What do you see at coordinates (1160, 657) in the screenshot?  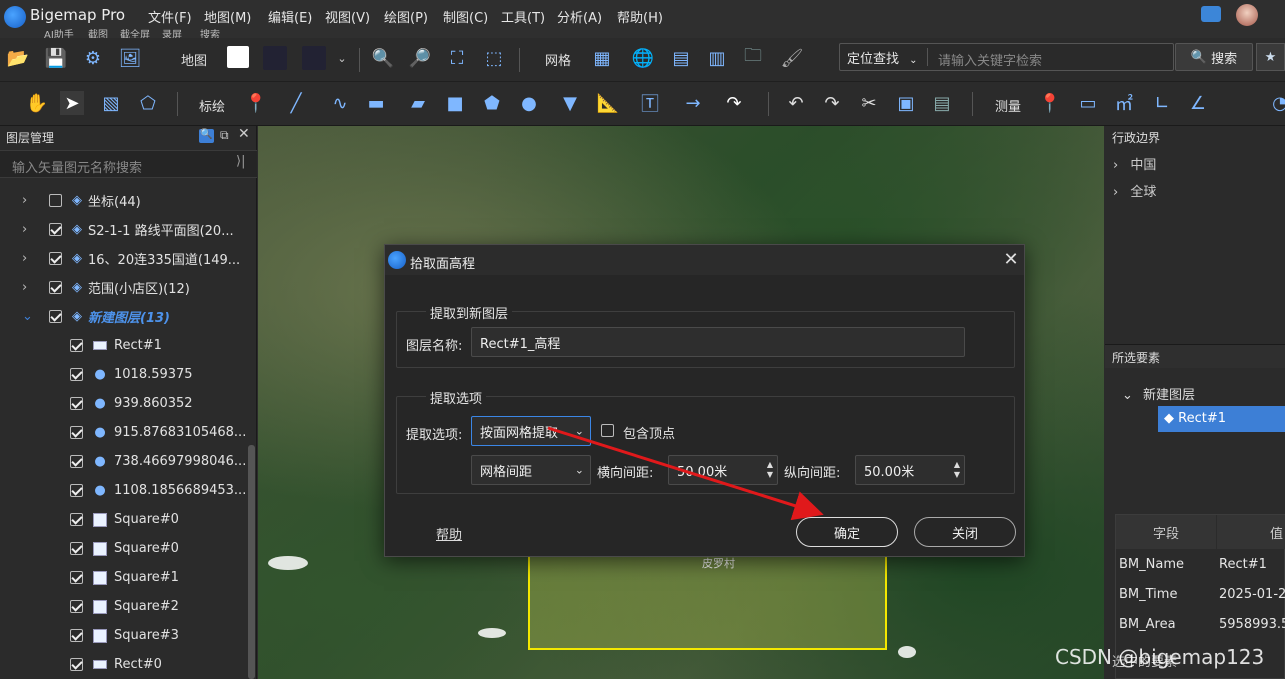 I see `watermark: CSDN @bigemap123` at bounding box center [1160, 657].